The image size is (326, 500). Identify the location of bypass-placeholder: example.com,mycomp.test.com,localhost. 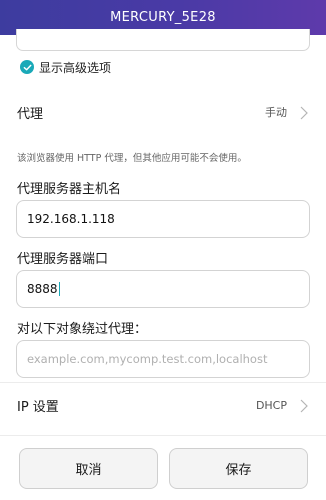
(147, 359).